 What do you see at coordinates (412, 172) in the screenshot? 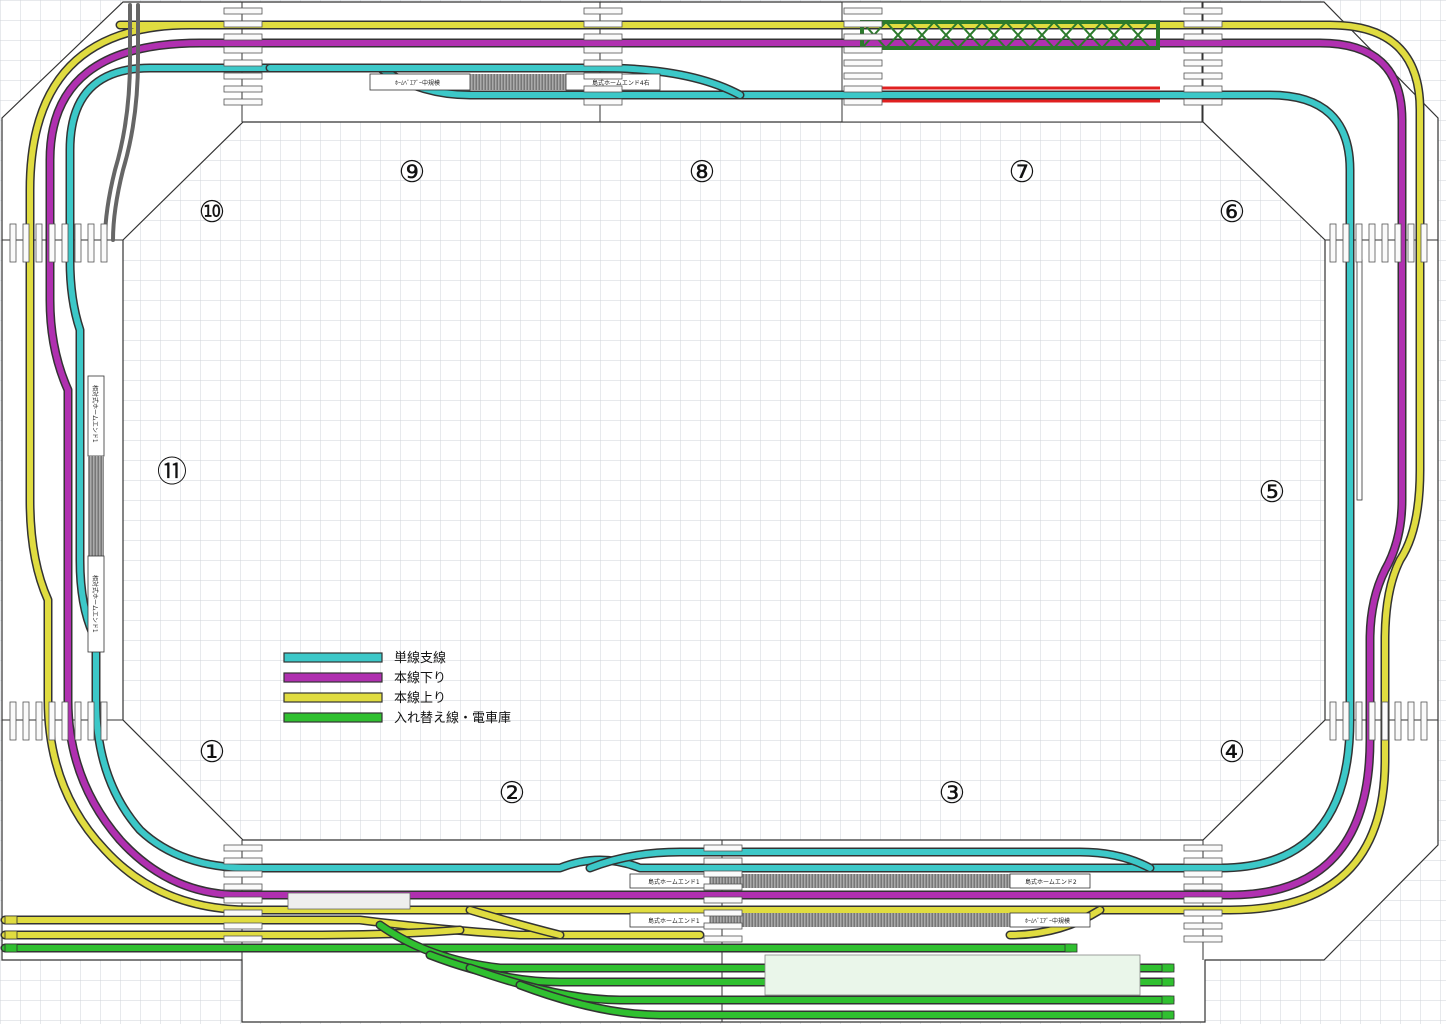
I see `section-9: ⑨` at bounding box center [412, 172].